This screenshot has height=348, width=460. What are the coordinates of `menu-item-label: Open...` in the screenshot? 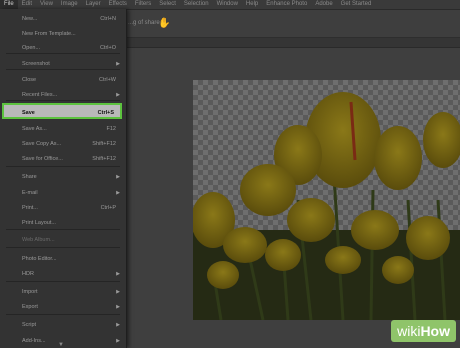 It's located at (31, 48).